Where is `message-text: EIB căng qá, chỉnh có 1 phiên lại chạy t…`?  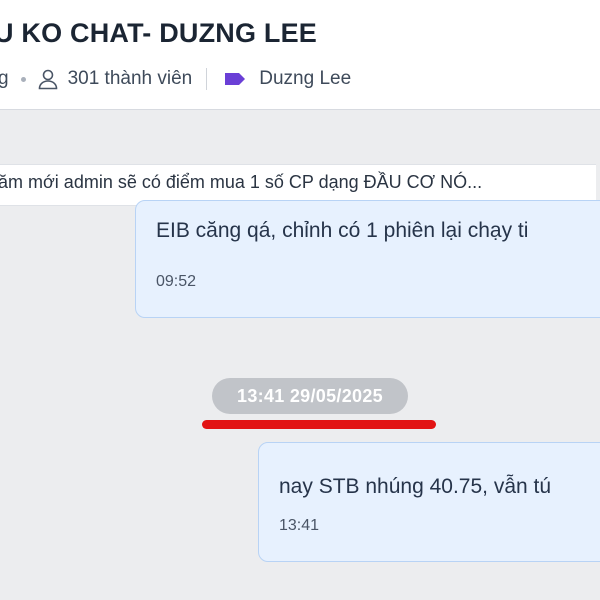
message-text: EIB căng qá, chỉnh có 1 phiên lại chạy t… is located at coordinates (342, 230).